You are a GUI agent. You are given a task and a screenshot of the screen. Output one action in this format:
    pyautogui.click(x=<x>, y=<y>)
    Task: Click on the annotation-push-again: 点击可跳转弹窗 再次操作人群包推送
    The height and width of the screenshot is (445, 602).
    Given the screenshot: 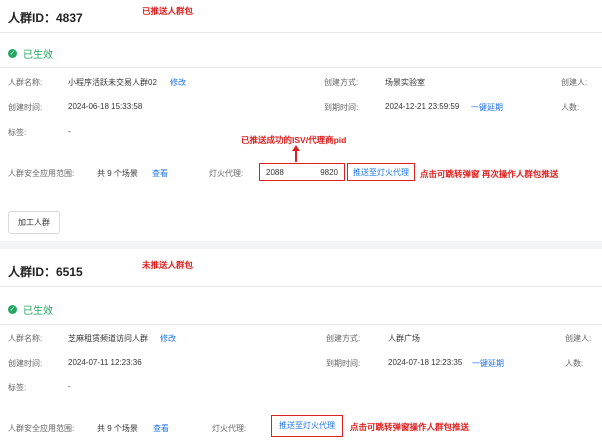 What is the action you would take?
    pyautogui.click(x=489, y=174)
    